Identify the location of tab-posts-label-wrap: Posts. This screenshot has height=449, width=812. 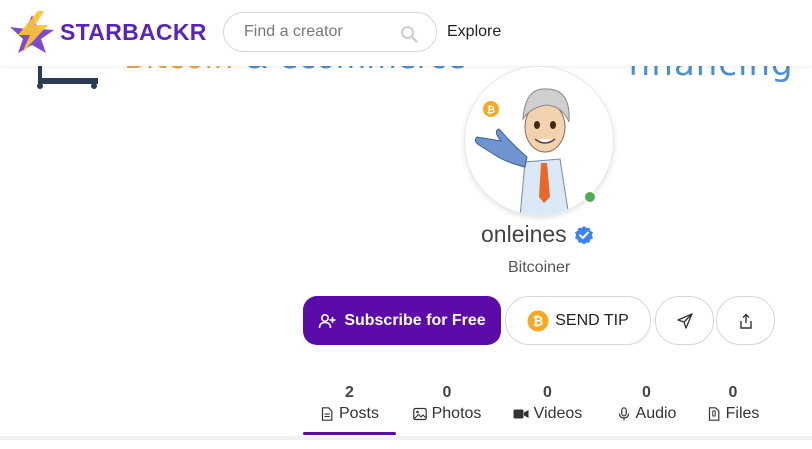
(349, 414).